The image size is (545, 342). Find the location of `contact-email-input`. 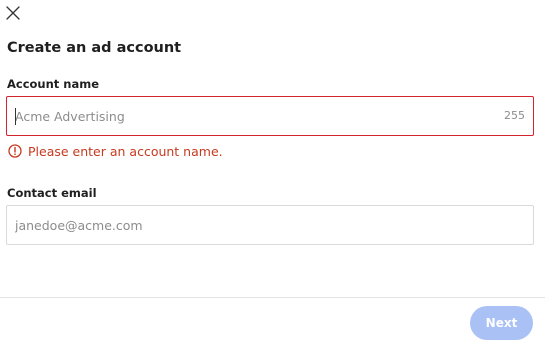

contact-email-input is located at coordinates (250, 225).